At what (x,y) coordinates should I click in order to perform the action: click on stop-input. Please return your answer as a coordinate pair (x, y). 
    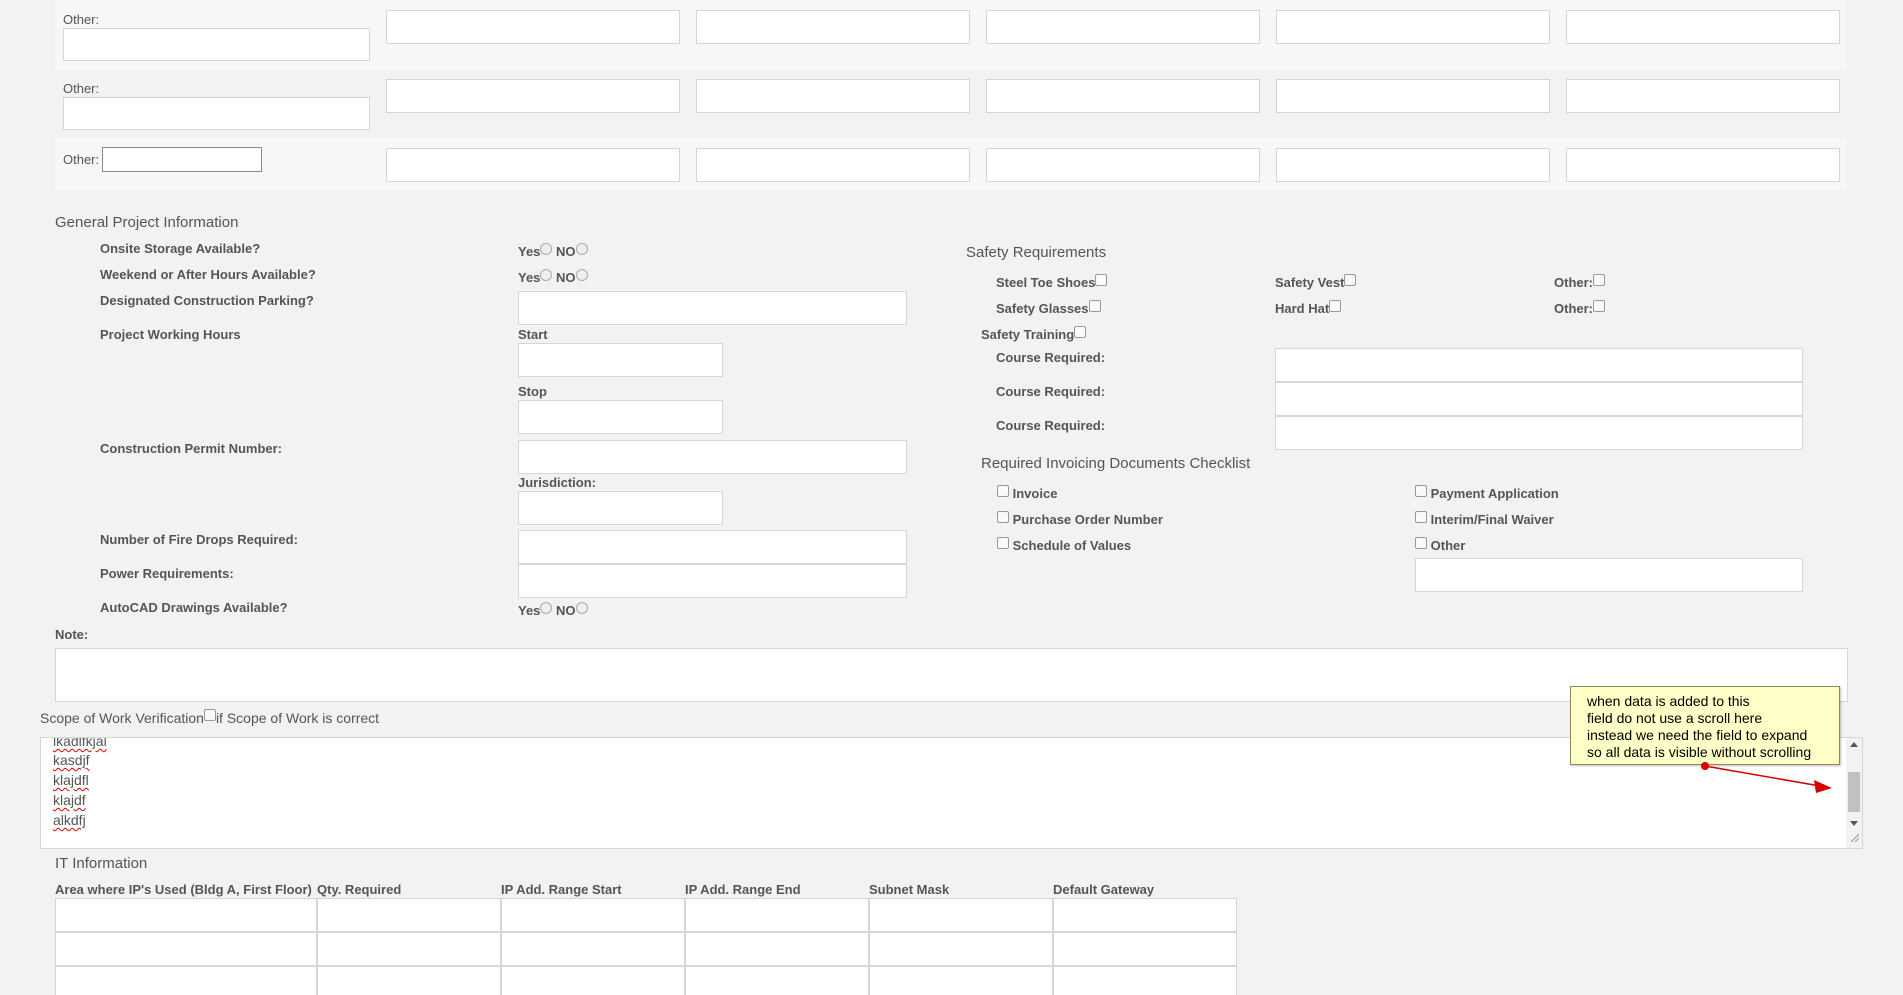
    Looking at the image, I should click on (620, 417).